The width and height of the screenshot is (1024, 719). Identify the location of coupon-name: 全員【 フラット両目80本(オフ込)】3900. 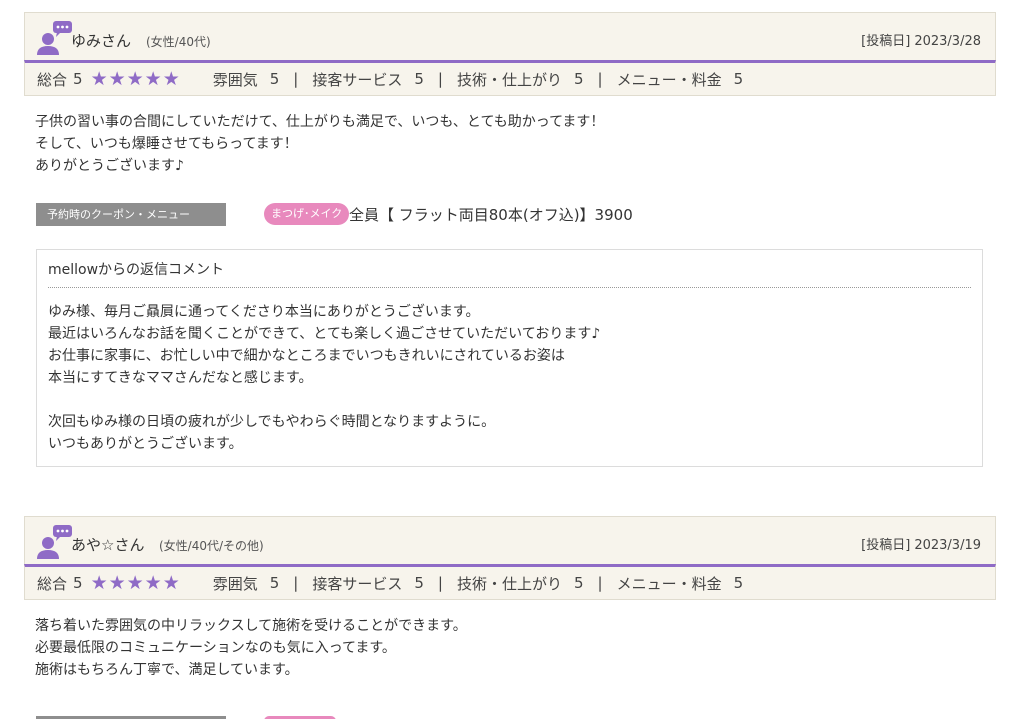
(491, 214).